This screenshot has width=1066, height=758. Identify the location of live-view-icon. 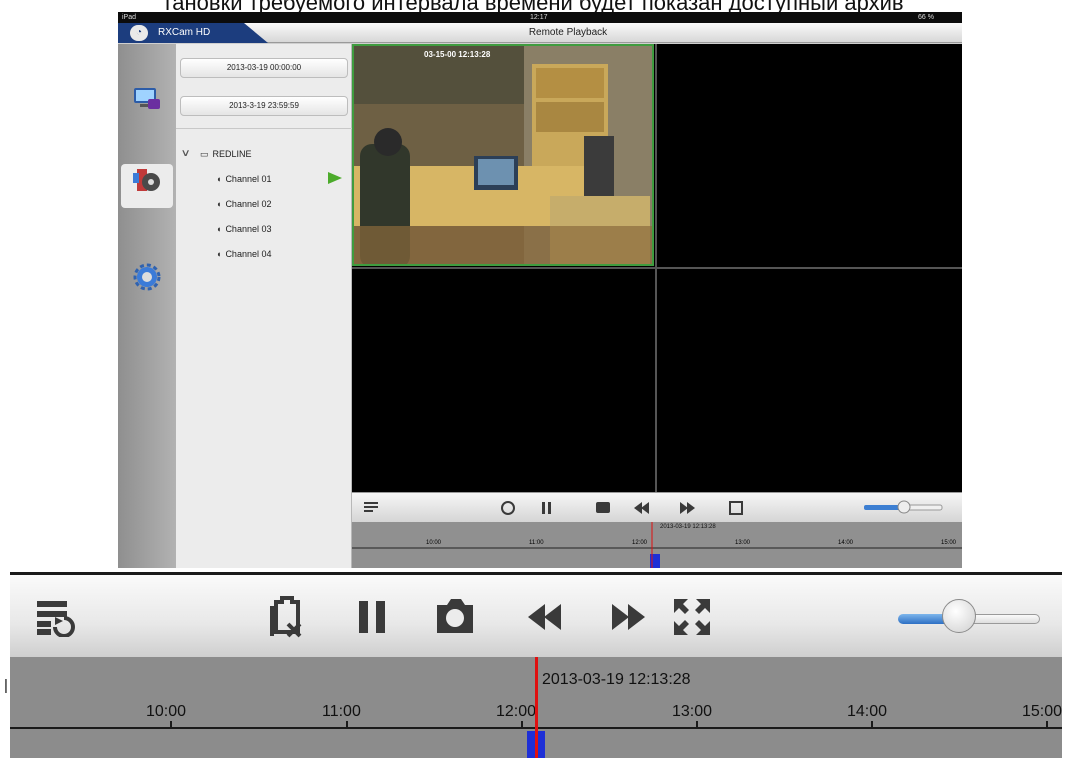
(147, 104).